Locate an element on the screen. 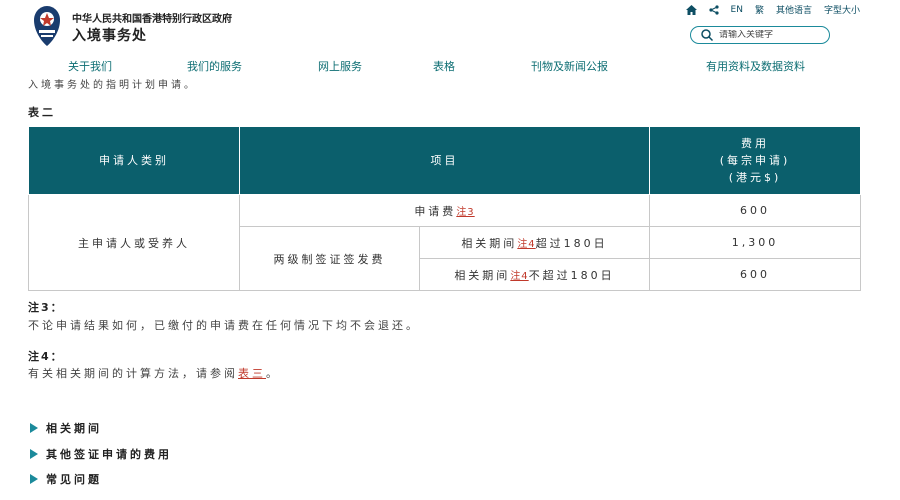  over-180-value: 1,300 is located at coordinates (755, 242).